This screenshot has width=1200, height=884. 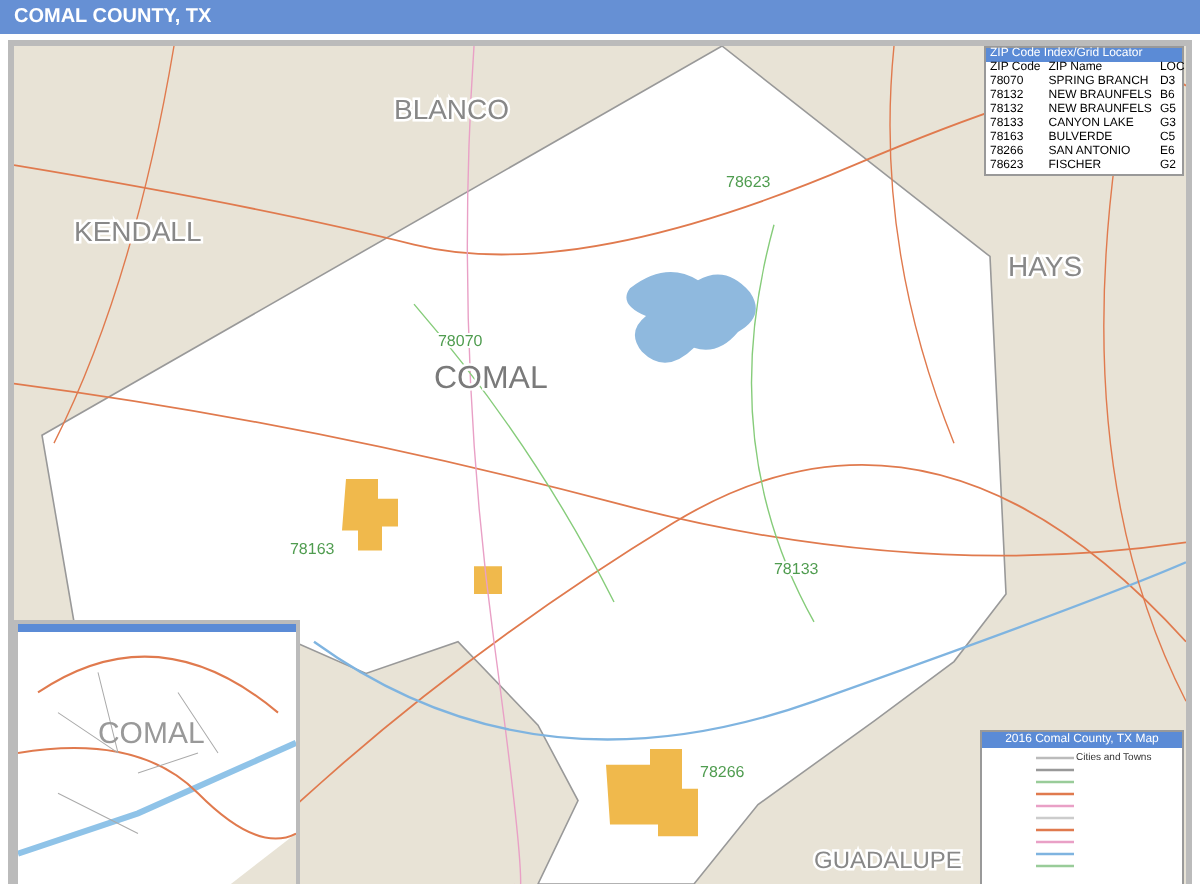 What do you see at coordinates (151, 733) in the screenshot?
I see `inset-label: COMAL` at bounding box center [151, 733].